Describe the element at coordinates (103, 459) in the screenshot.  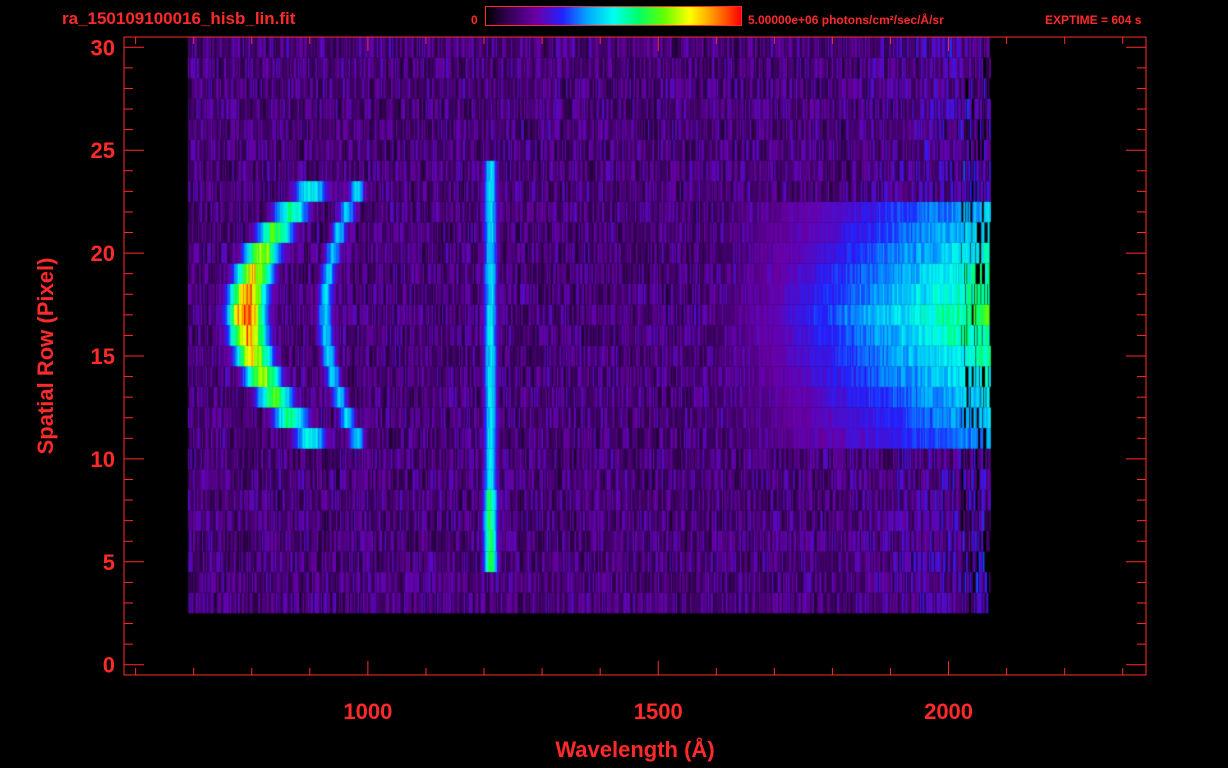
I see `y-tick-label: 10` at that location.